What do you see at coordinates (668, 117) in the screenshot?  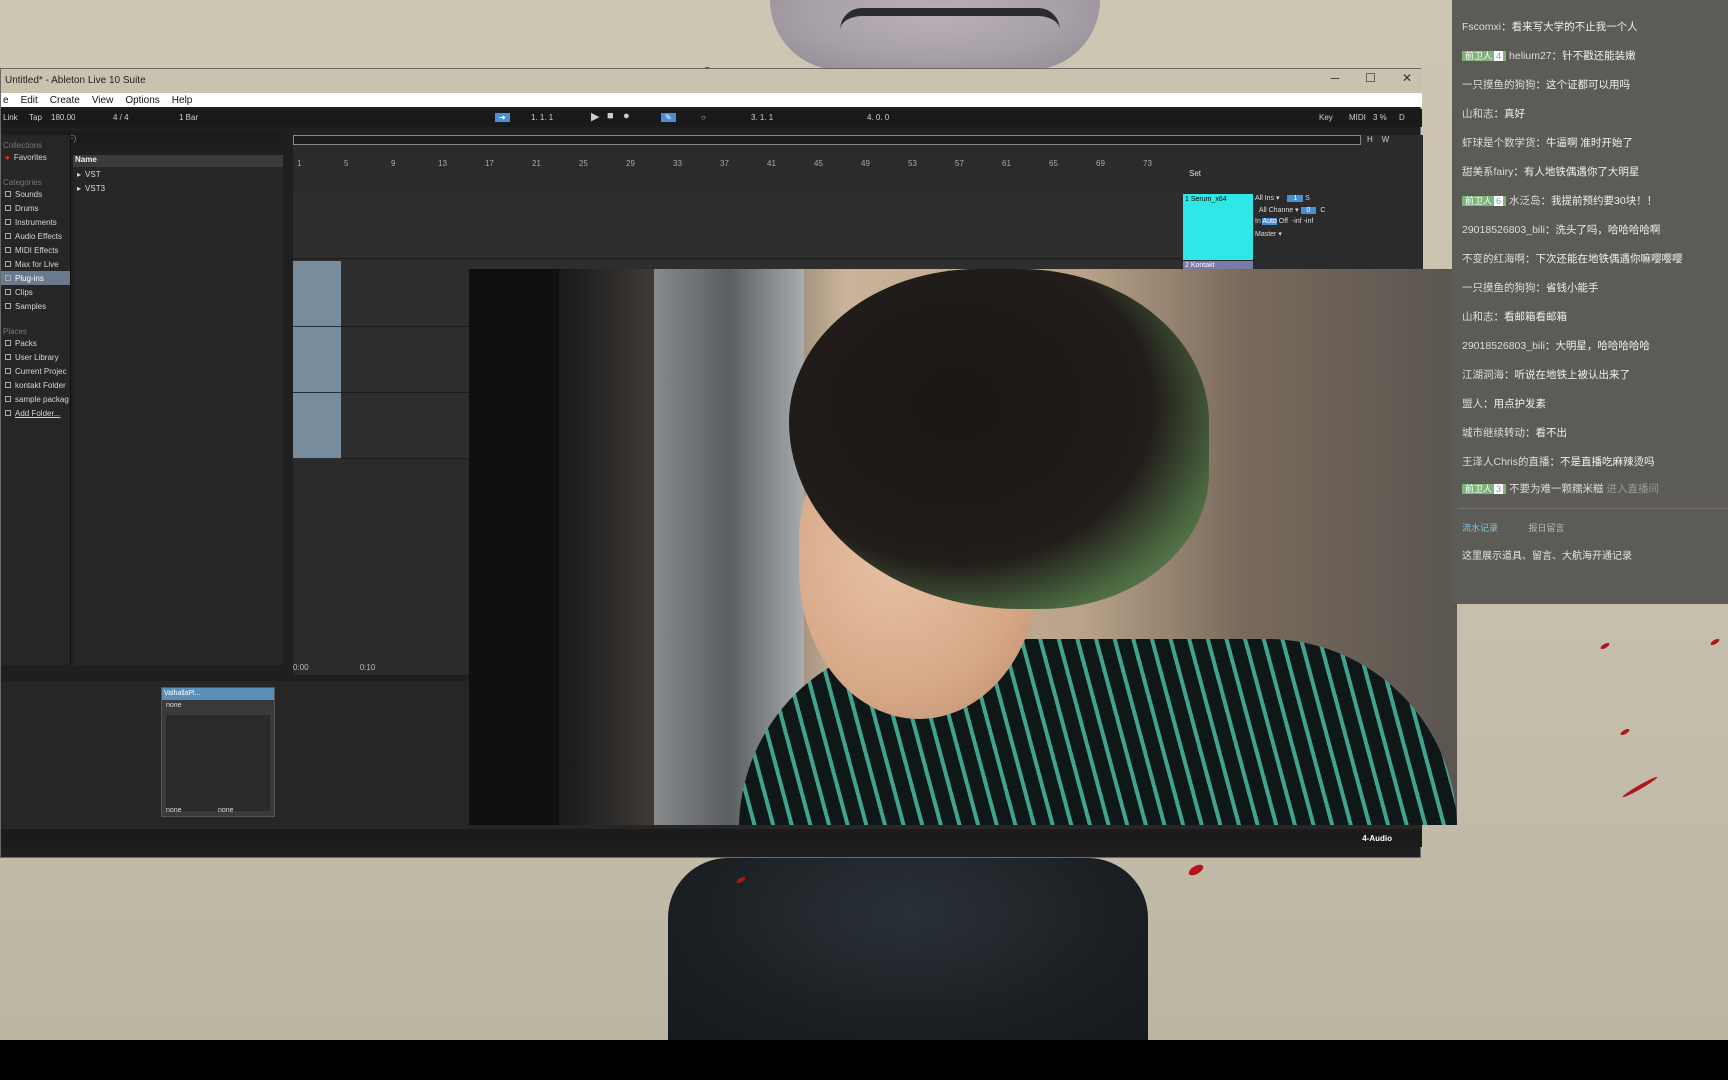 I see `draw-mode-icon: ✎` at bounding box center [668, 117].